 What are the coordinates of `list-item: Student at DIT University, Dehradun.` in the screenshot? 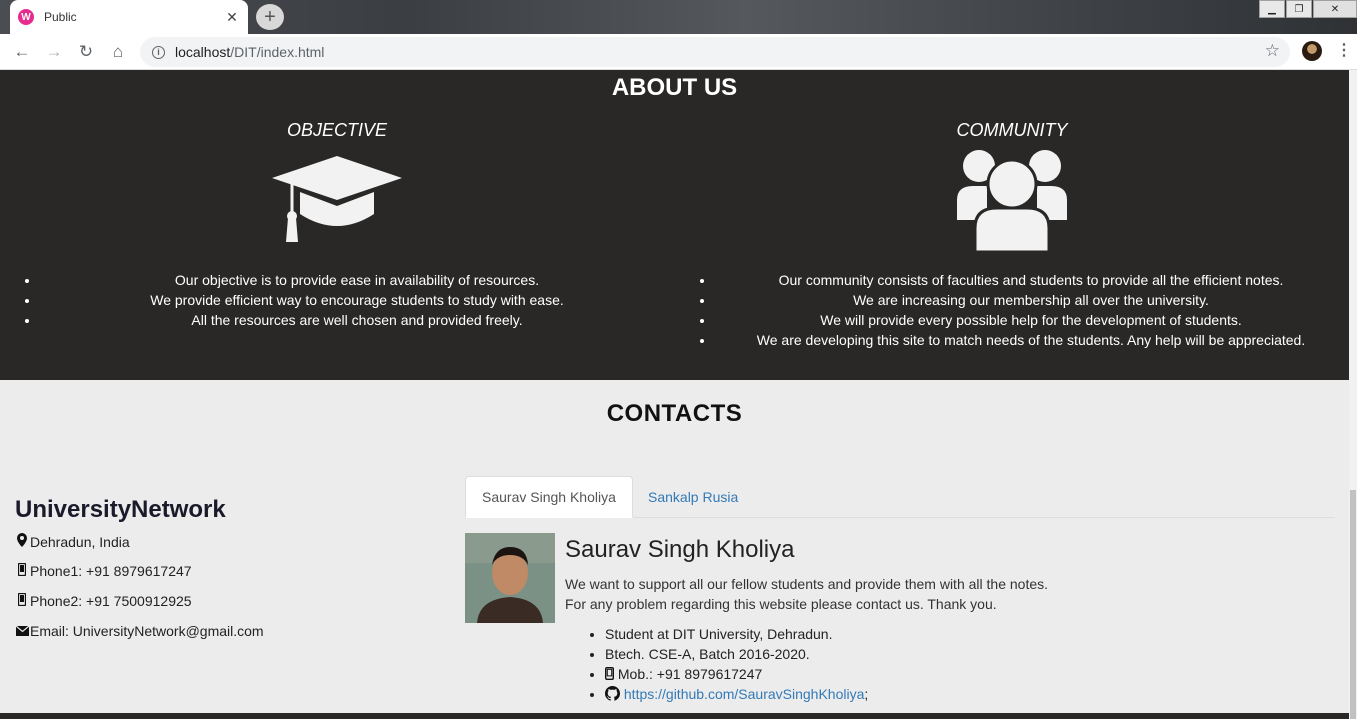 It's located at (736, 634).